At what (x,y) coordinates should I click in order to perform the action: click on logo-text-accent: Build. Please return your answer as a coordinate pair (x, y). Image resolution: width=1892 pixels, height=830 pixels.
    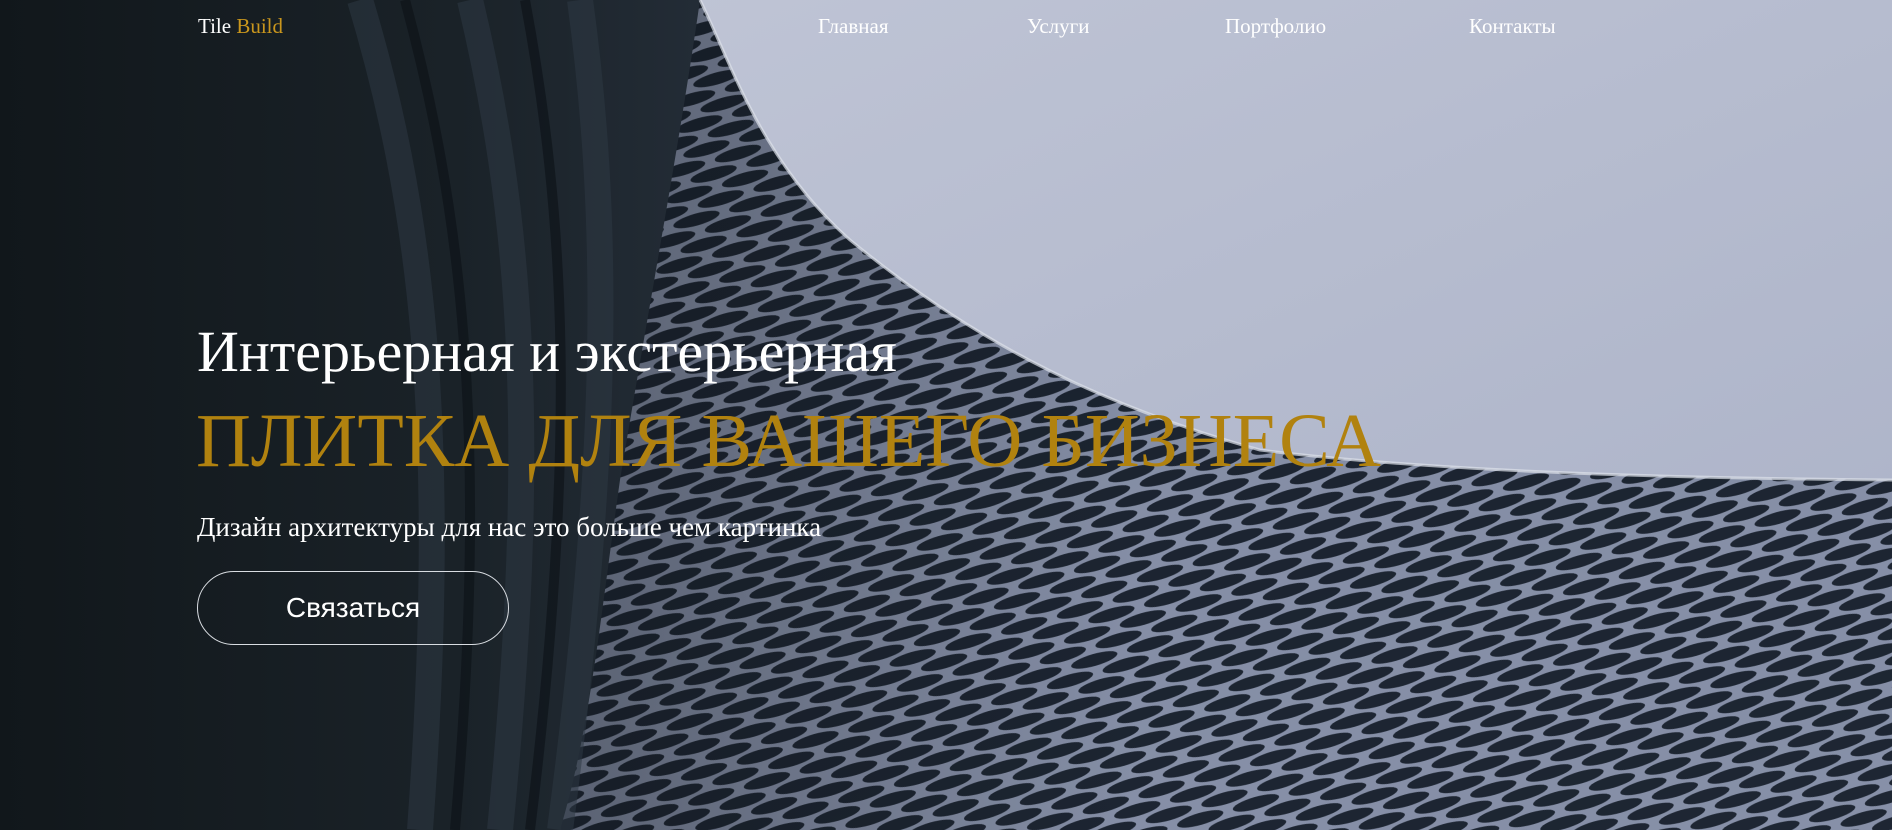
    Looking at the image, I should click on (260, 26).